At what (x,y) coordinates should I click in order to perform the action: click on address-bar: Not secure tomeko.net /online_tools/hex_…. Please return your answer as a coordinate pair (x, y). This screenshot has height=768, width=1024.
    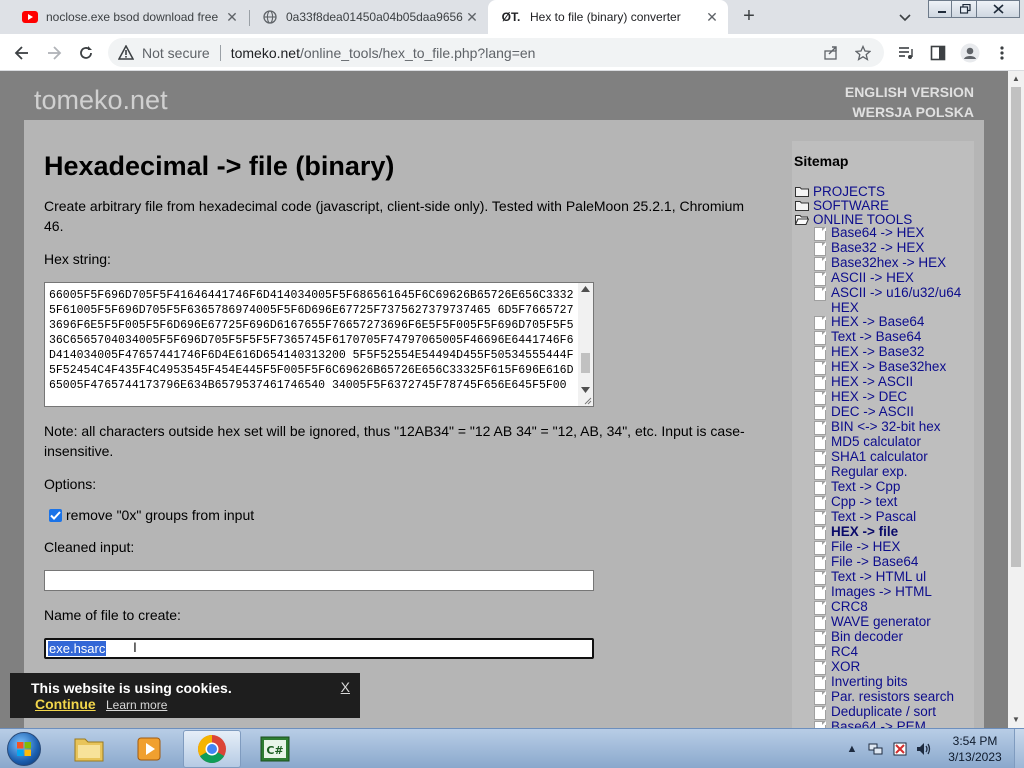
    Looking at the image, I should click on (496, 52).